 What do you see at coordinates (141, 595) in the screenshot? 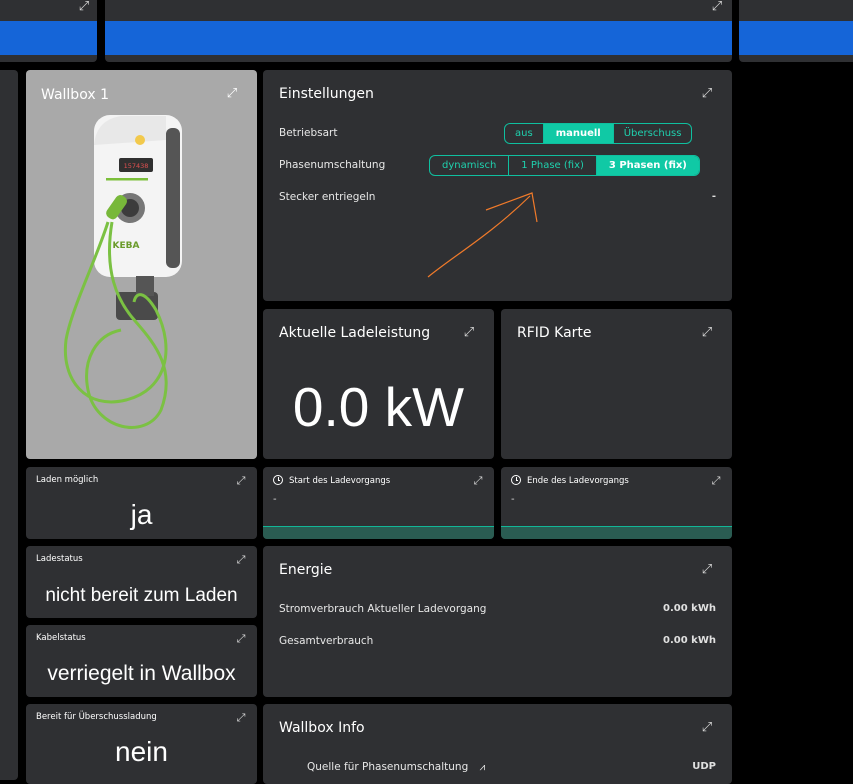
I see `ladestatus-value: nicht bereit zum Laden` at bounding box center [141, 595].